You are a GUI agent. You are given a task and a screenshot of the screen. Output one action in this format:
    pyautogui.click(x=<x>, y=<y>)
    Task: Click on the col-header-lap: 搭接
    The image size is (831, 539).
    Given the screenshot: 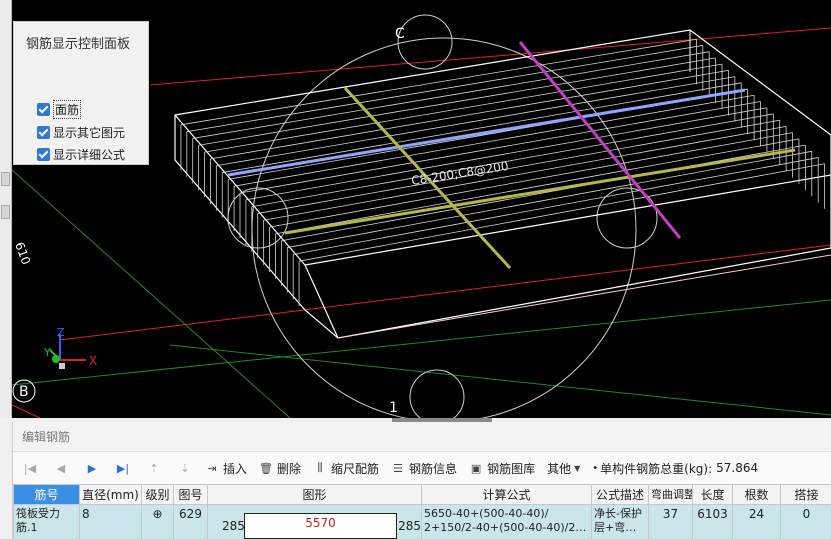 What is the action you would take?
    pyautogui.click(x=805, y=494)
    